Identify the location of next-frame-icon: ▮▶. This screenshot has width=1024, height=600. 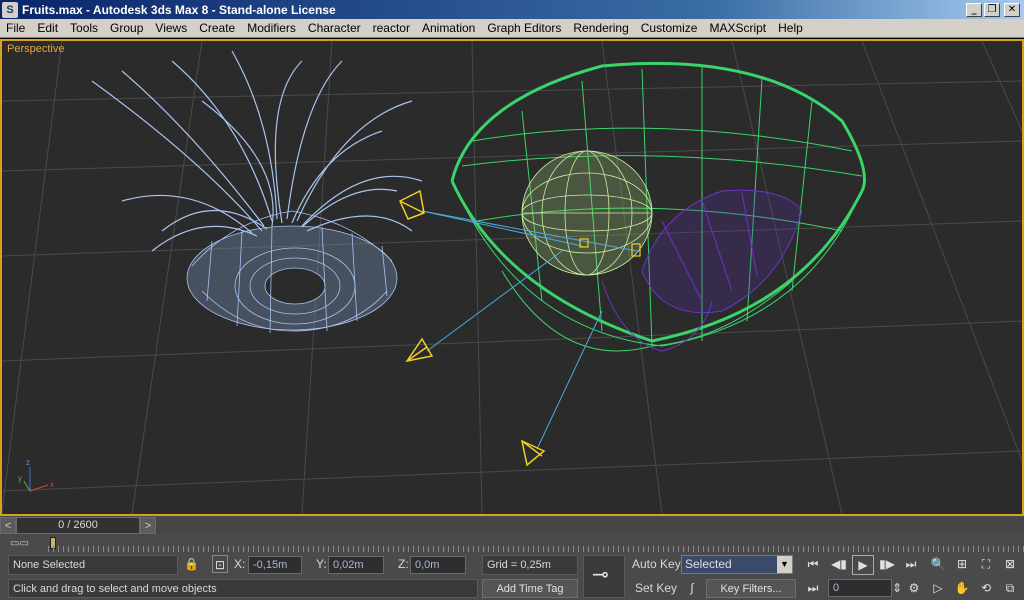
(887, 564).